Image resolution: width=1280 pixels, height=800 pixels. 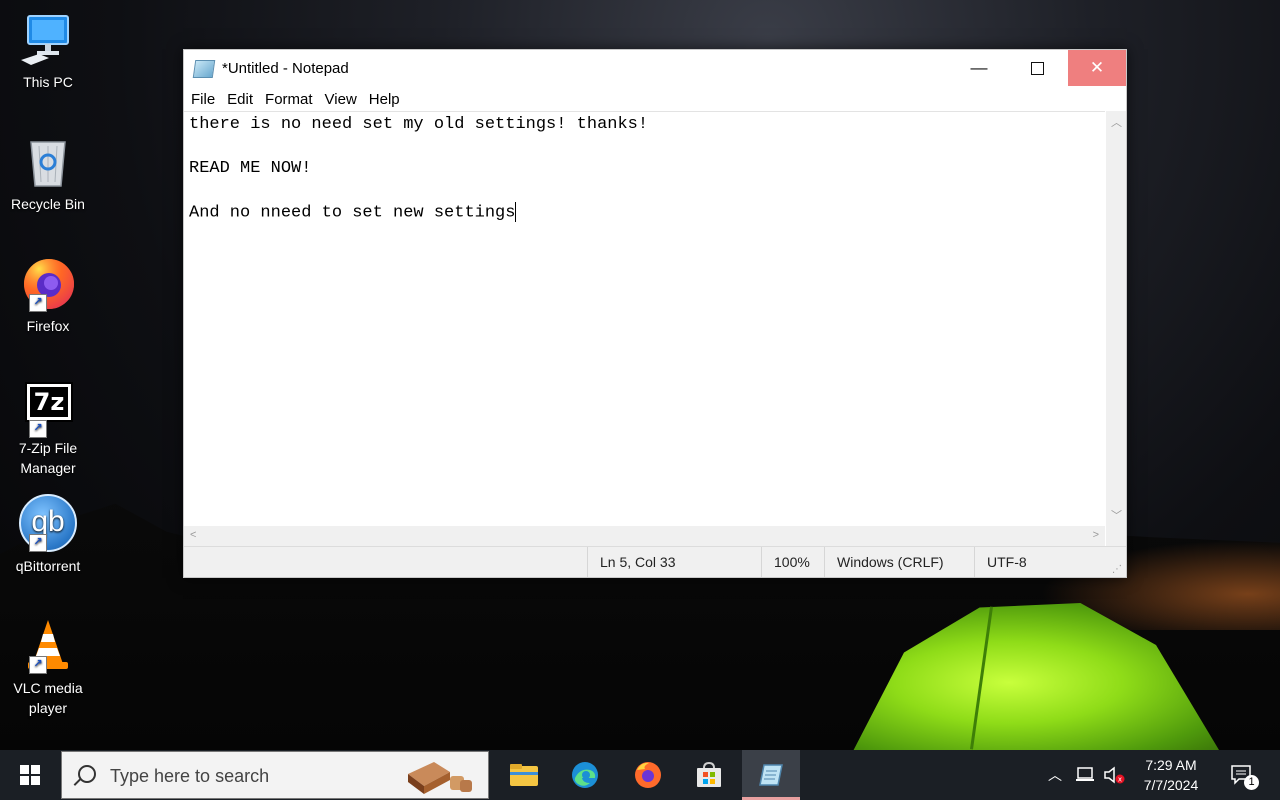 I want to click on status-cursor-position: Ln 5, Col 33, so click(x=673, y=562).